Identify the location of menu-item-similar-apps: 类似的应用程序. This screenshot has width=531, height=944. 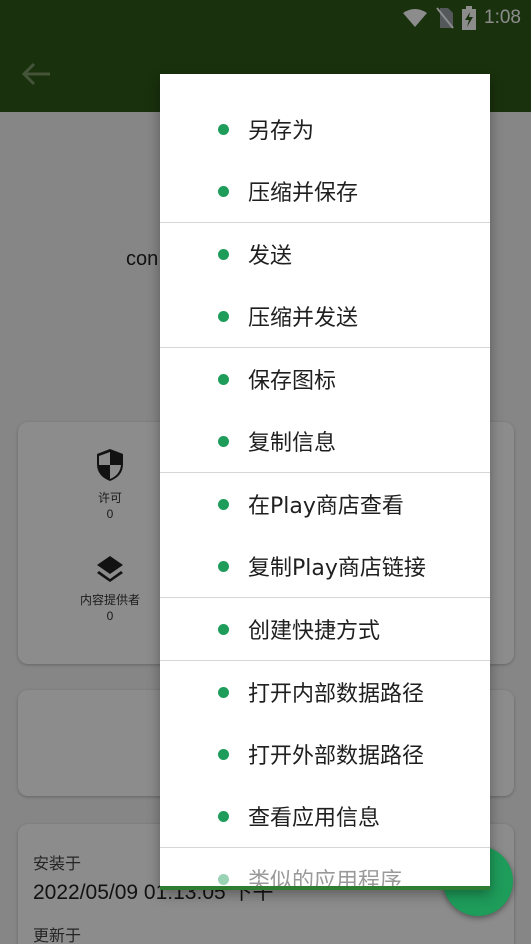
(325, 869).